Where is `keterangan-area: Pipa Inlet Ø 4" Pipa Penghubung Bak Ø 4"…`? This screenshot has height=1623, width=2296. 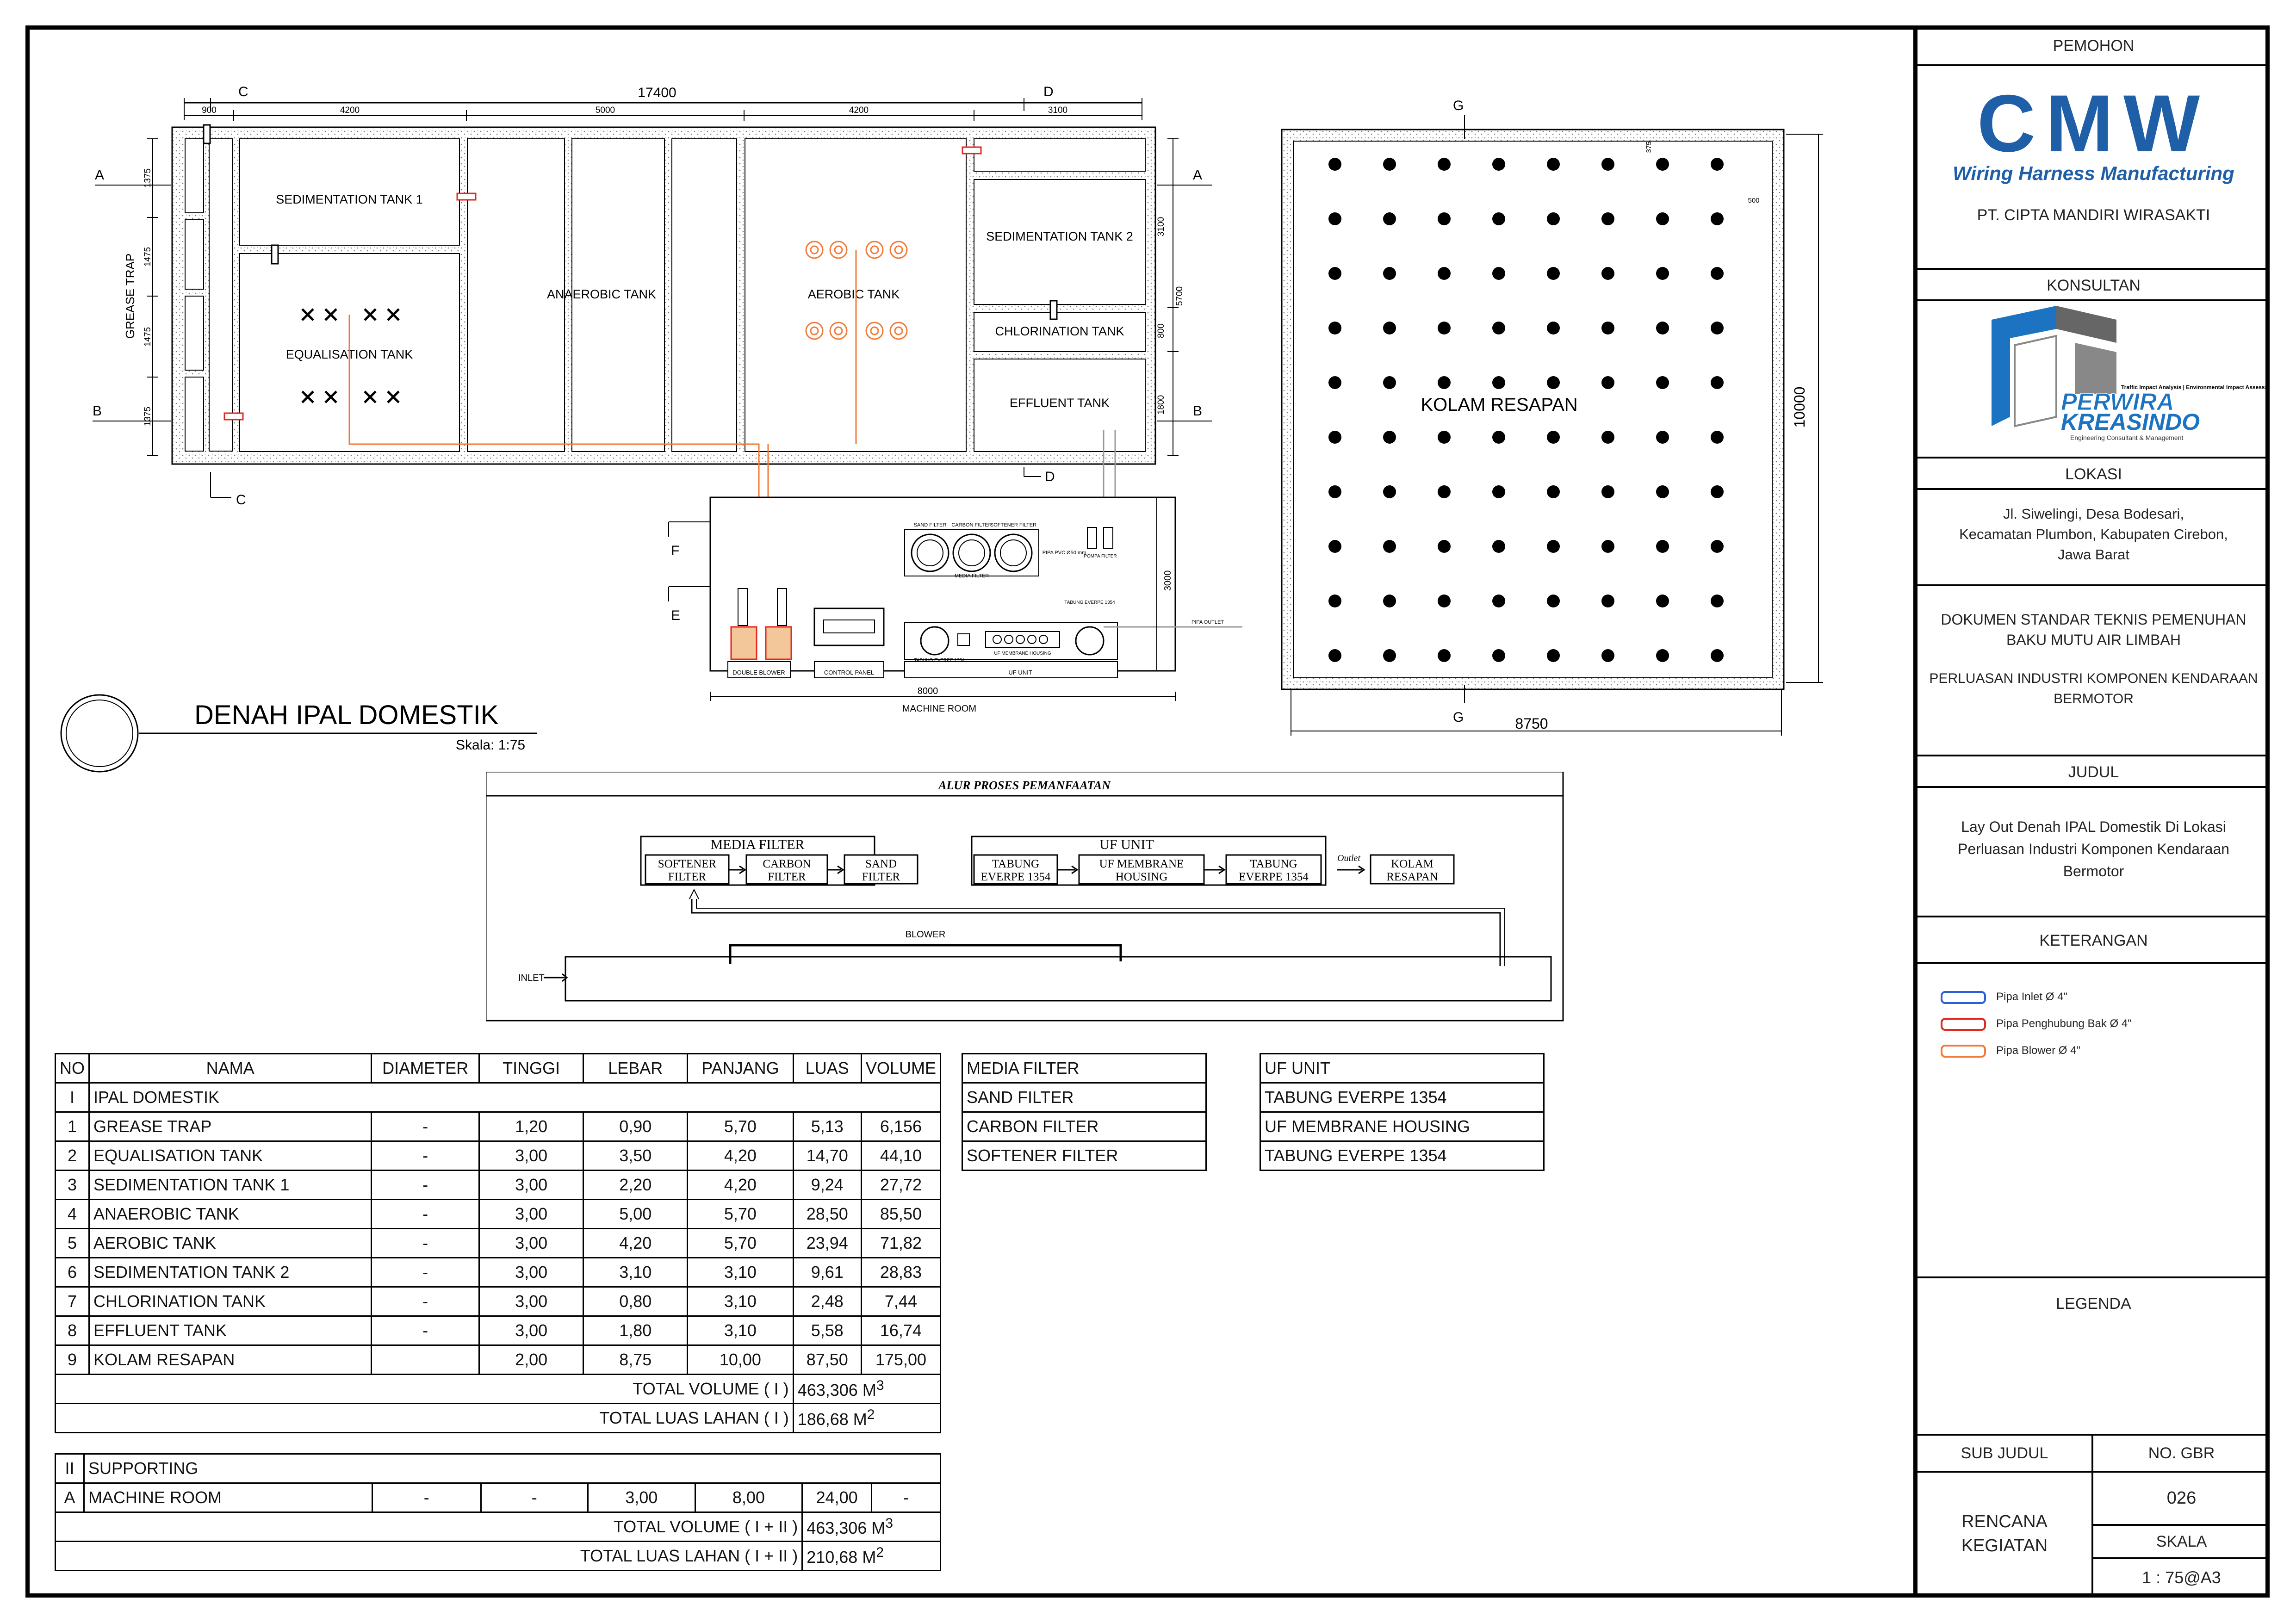
keterangan-area: Pipa Inlet Ø 4" Pipa Penghubung Bak Ø 4"… is located at coordinates (2094, 1121).